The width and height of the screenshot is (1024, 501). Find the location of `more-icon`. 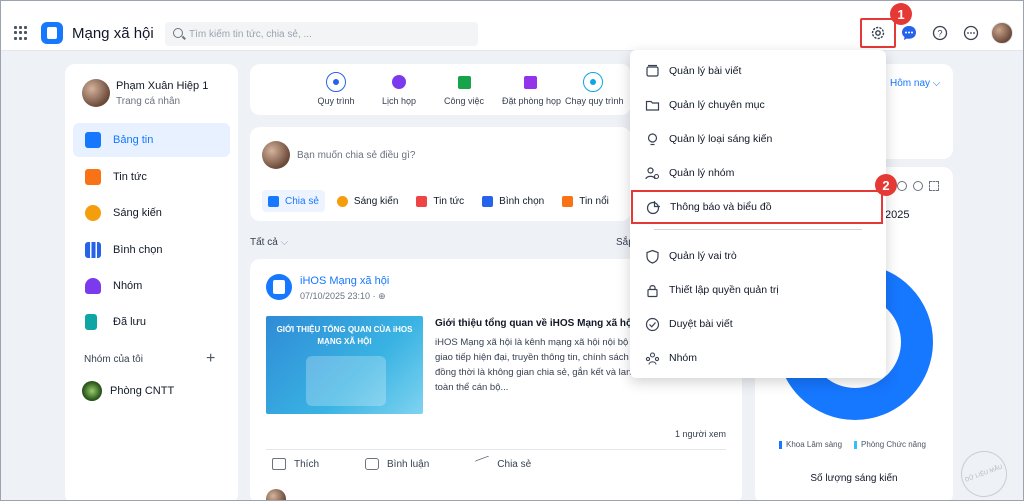

more-icon is located at coordinates (971, 33).